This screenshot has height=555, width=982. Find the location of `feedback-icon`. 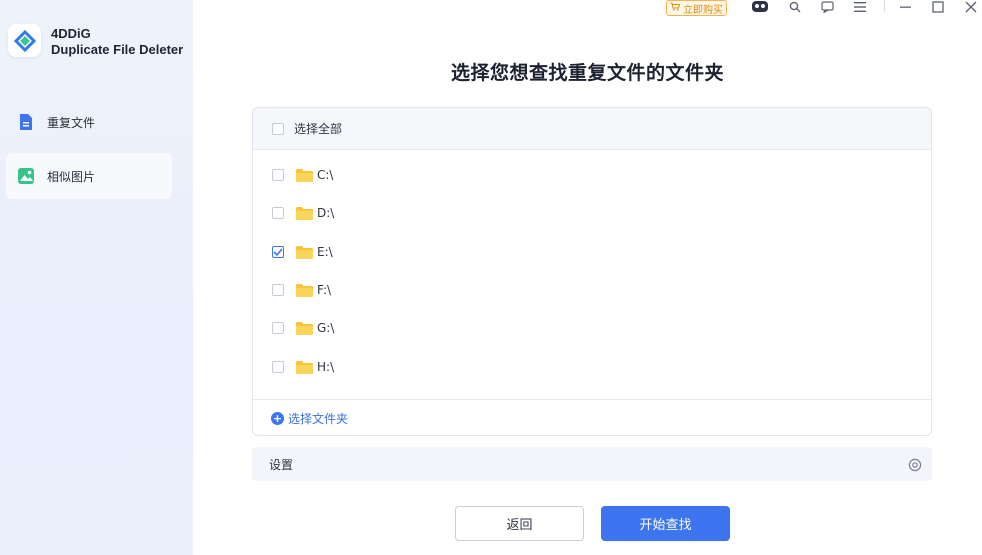

feedback-icon is located at coordinates (827, 7).